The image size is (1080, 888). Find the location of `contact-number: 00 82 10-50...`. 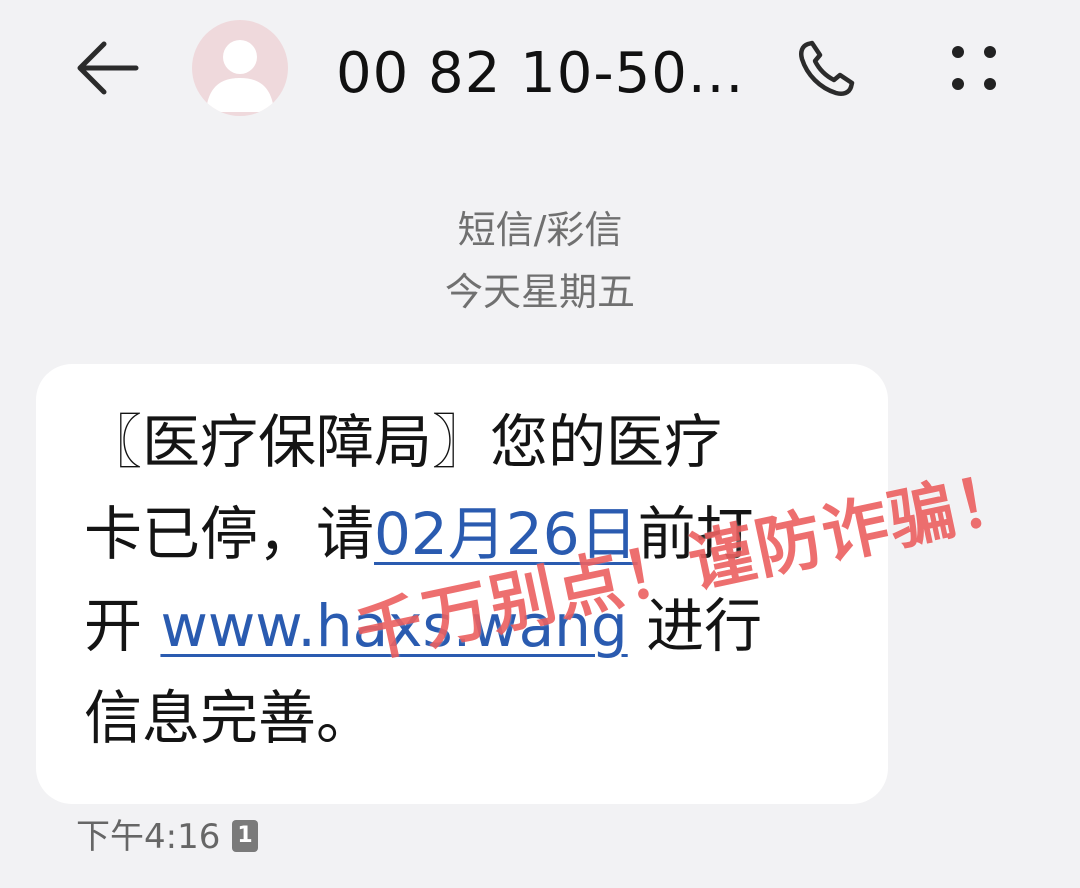

contact-number: 00 82 10-50... is located at coordinates (546, 74).